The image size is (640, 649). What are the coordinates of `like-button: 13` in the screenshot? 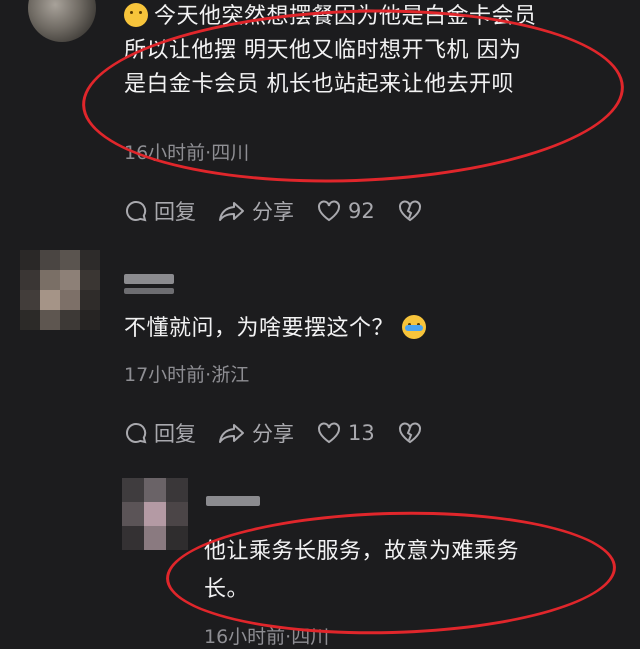 It's located at (345, 433).